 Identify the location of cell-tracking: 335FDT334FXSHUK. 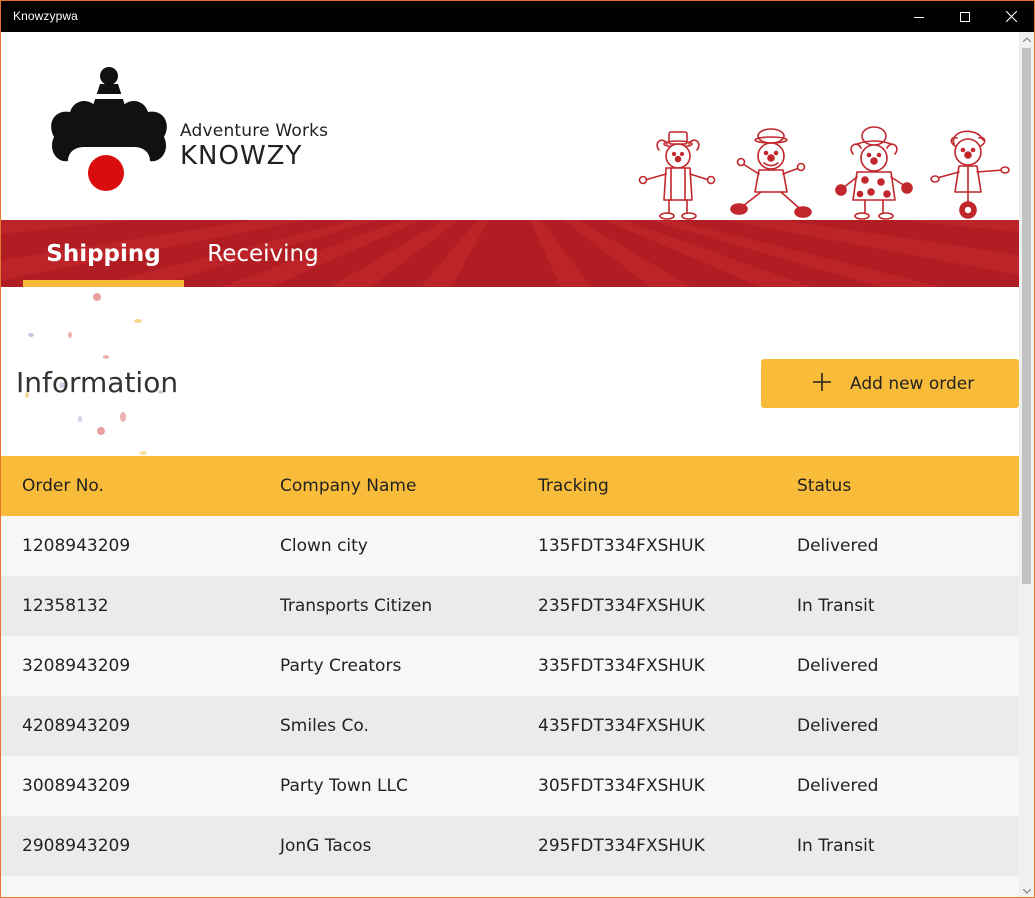
(621, 666).